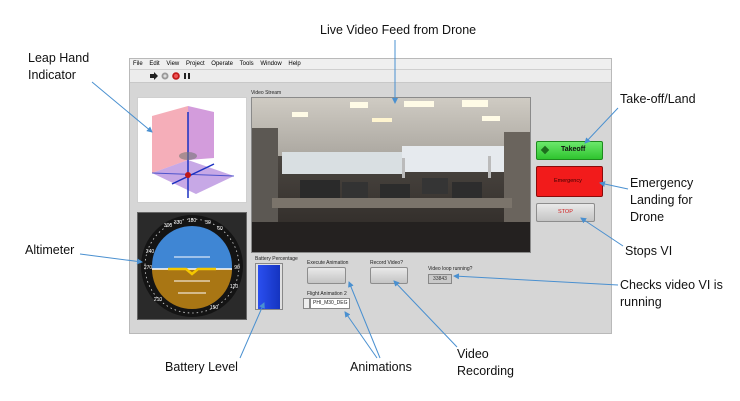 This screenshot has height=401, width=740. I want to click on arrow-execute-animation, so click(364, 320).